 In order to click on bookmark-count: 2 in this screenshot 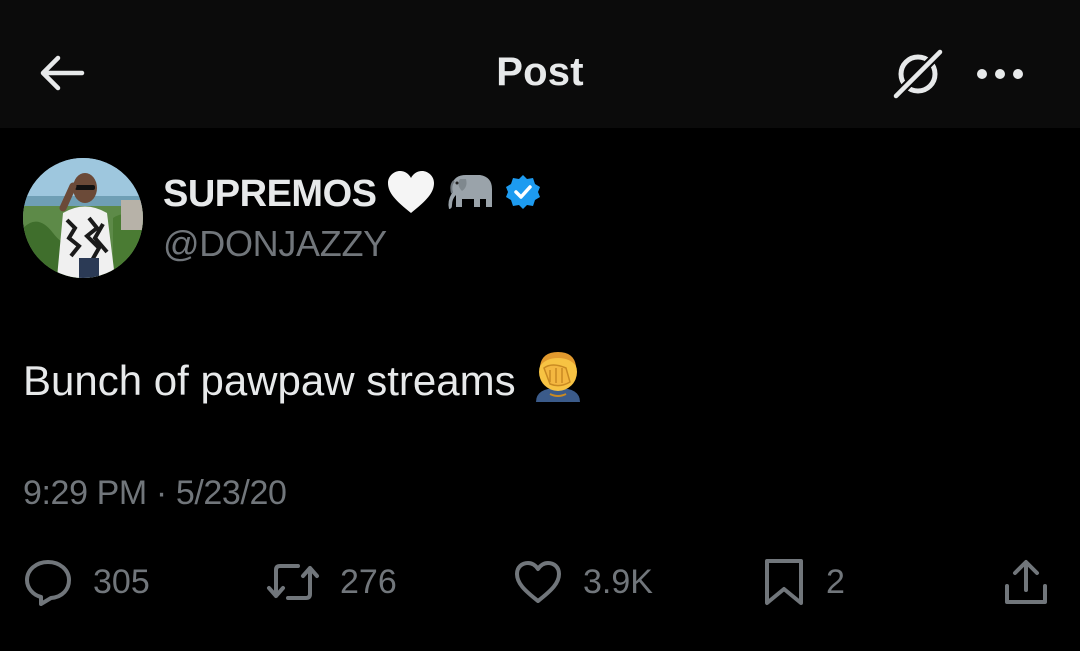, I will do `click(835, 581)`.